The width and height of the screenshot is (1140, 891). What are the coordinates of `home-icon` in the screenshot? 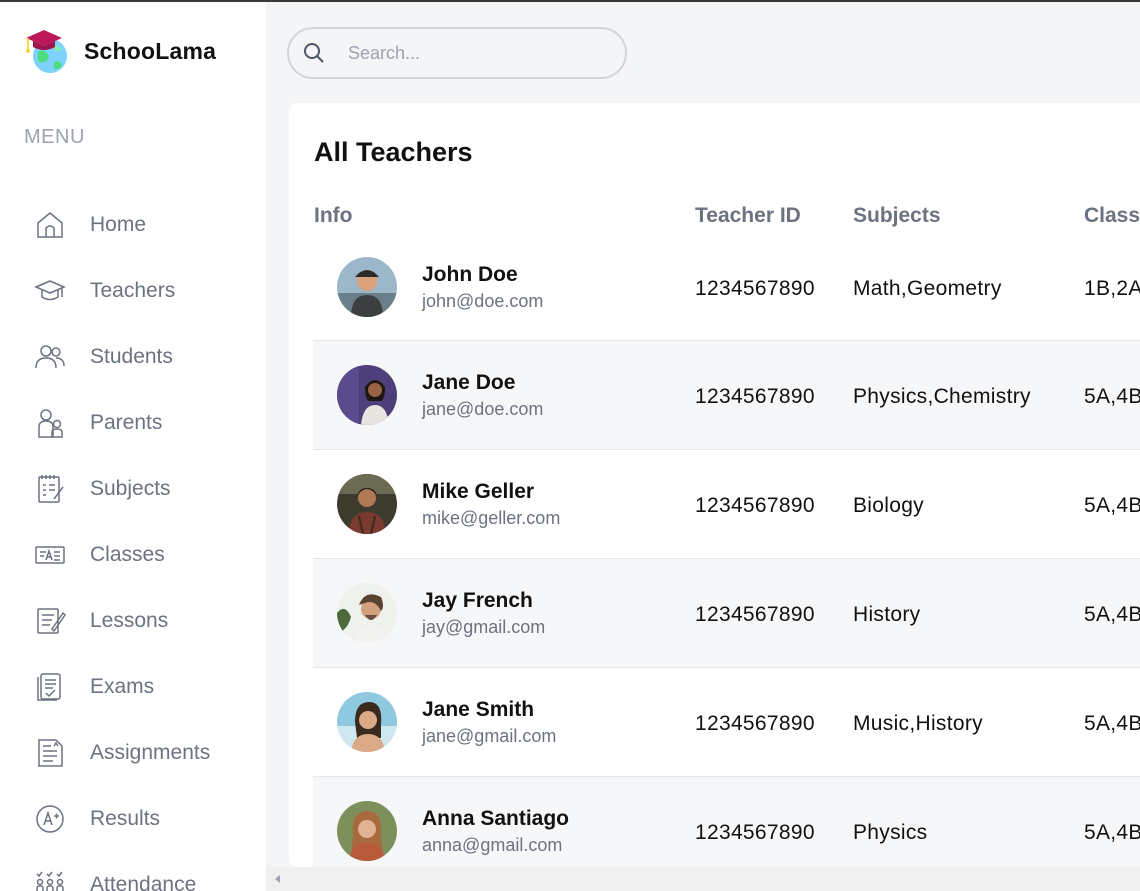 It's located at (50, 225).